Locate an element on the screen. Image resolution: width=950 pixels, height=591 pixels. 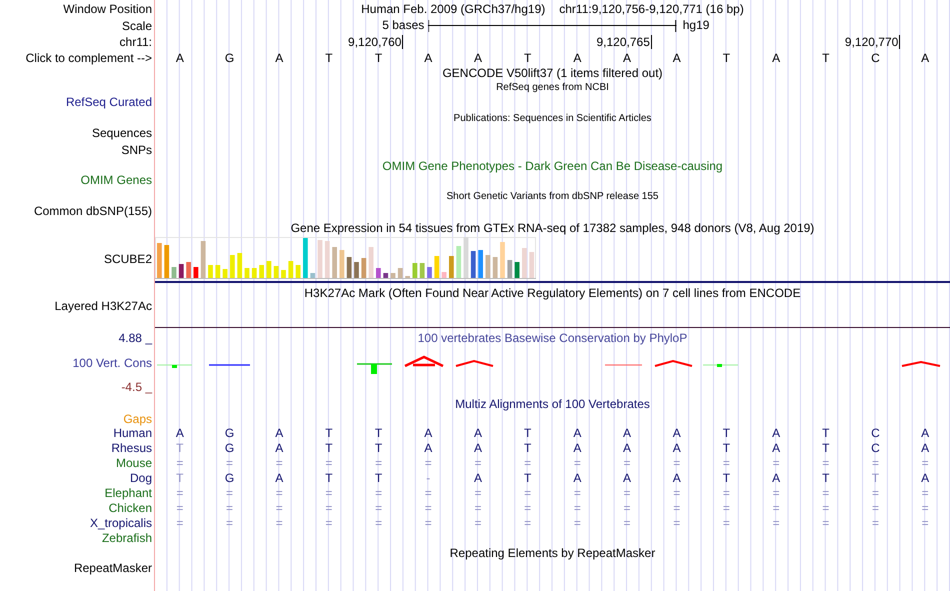
species-name: Mouse is located at coordinates (134, 463).